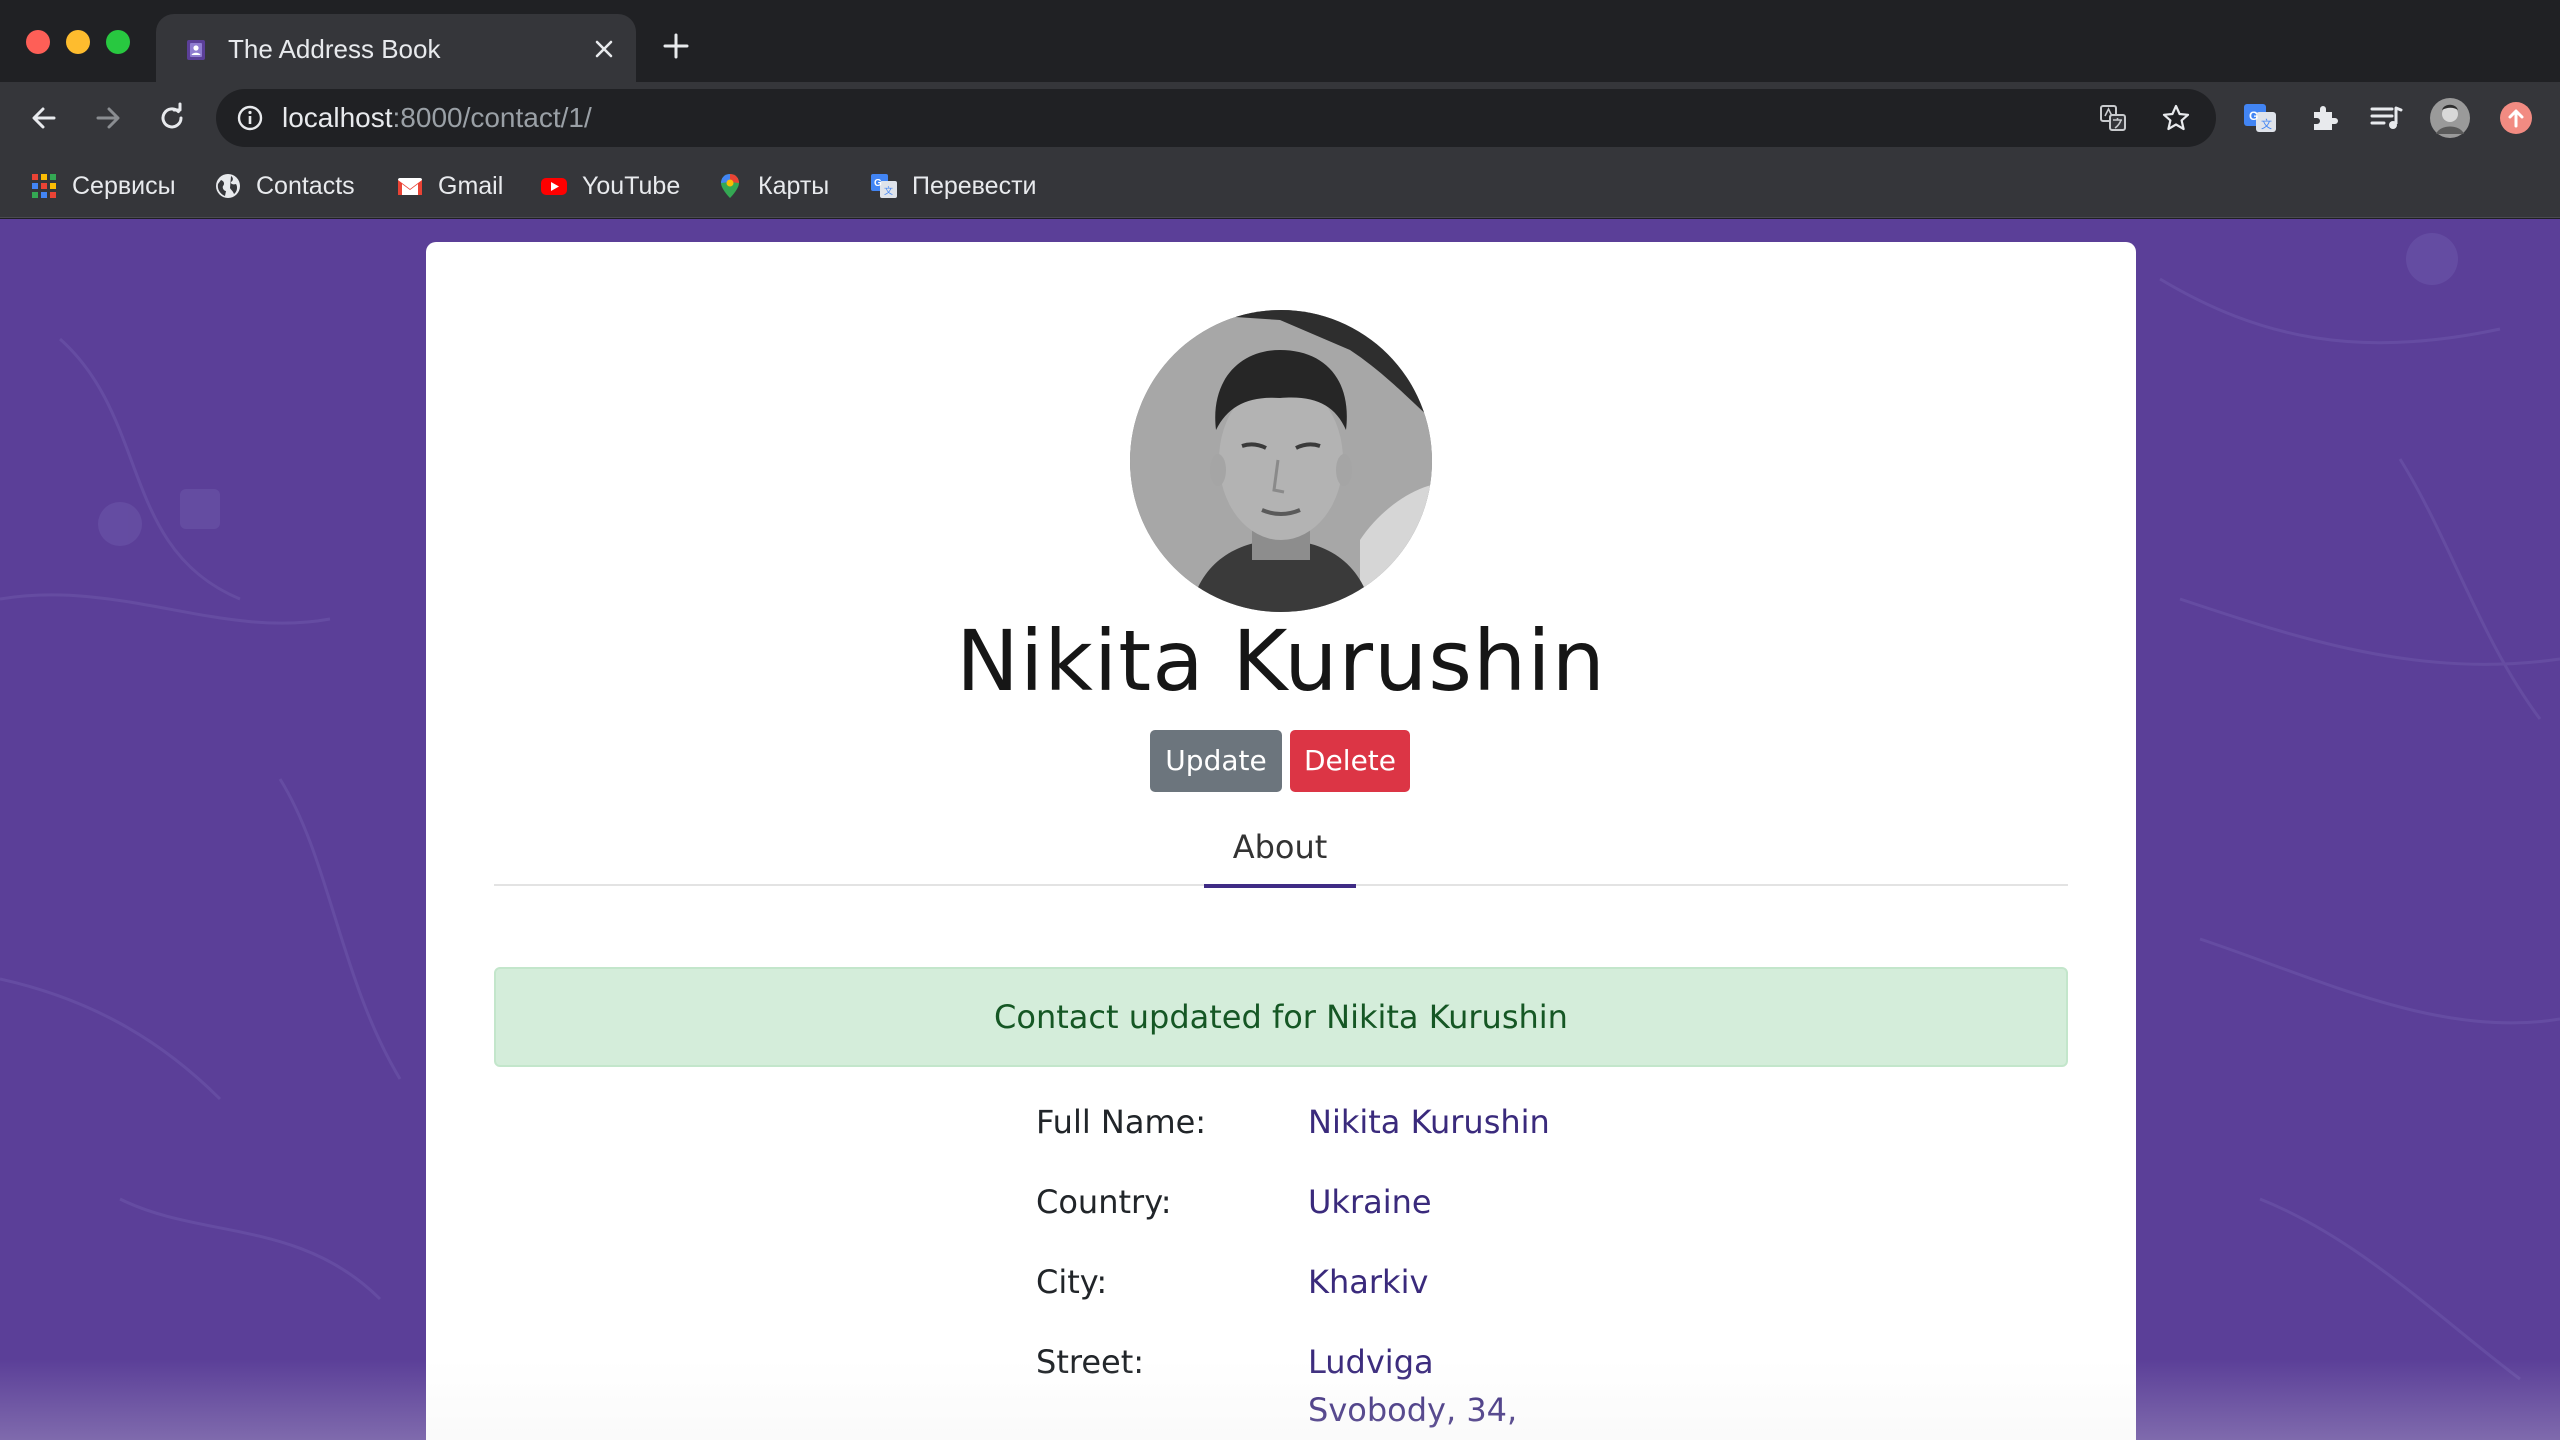  What do you see at coordinates (1281, 1017) in the screenshot?
I see `success-alert: Contact updated for Nikita Kurushin` at bounding box center [1281, 1017].